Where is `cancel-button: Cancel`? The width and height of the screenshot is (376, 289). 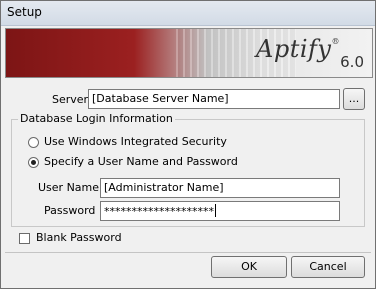
cancel-button: Cancel is located at coordinates (328, 267).